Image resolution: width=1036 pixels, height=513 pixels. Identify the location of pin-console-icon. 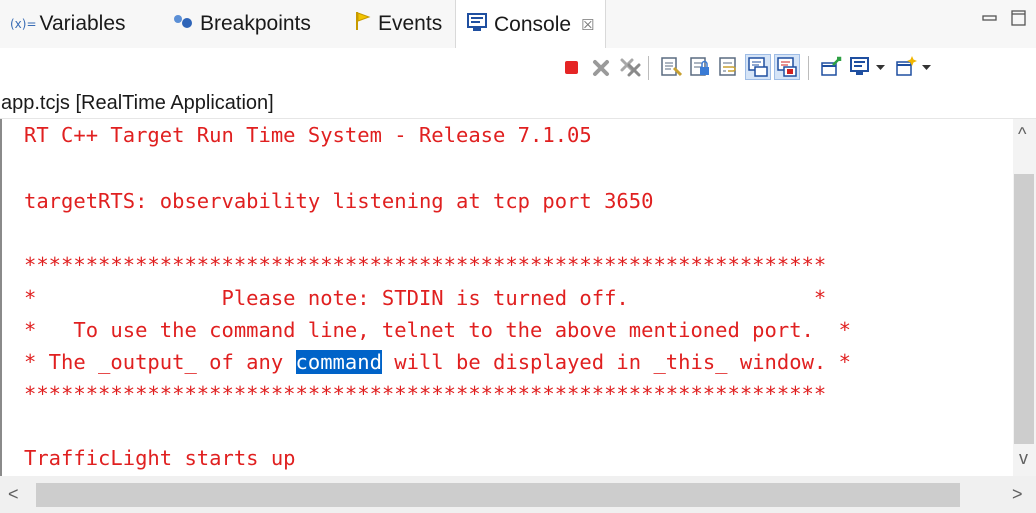
(831, 67).